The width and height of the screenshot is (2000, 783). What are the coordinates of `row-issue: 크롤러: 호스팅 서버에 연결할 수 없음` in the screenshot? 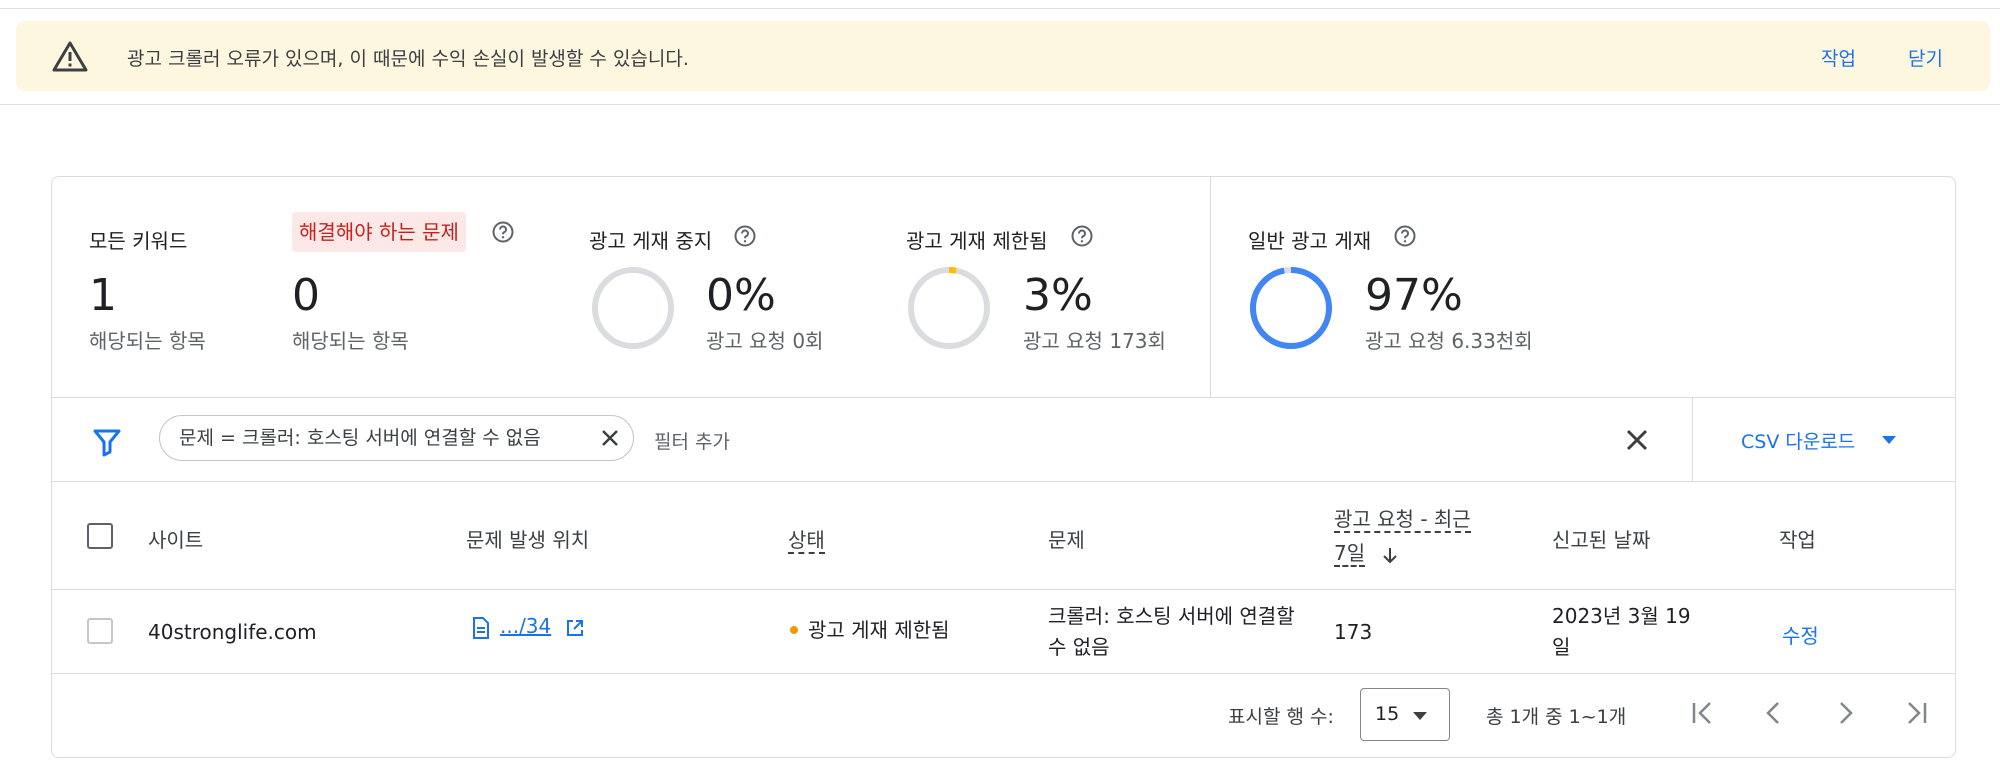 It's located at (1171, 631).